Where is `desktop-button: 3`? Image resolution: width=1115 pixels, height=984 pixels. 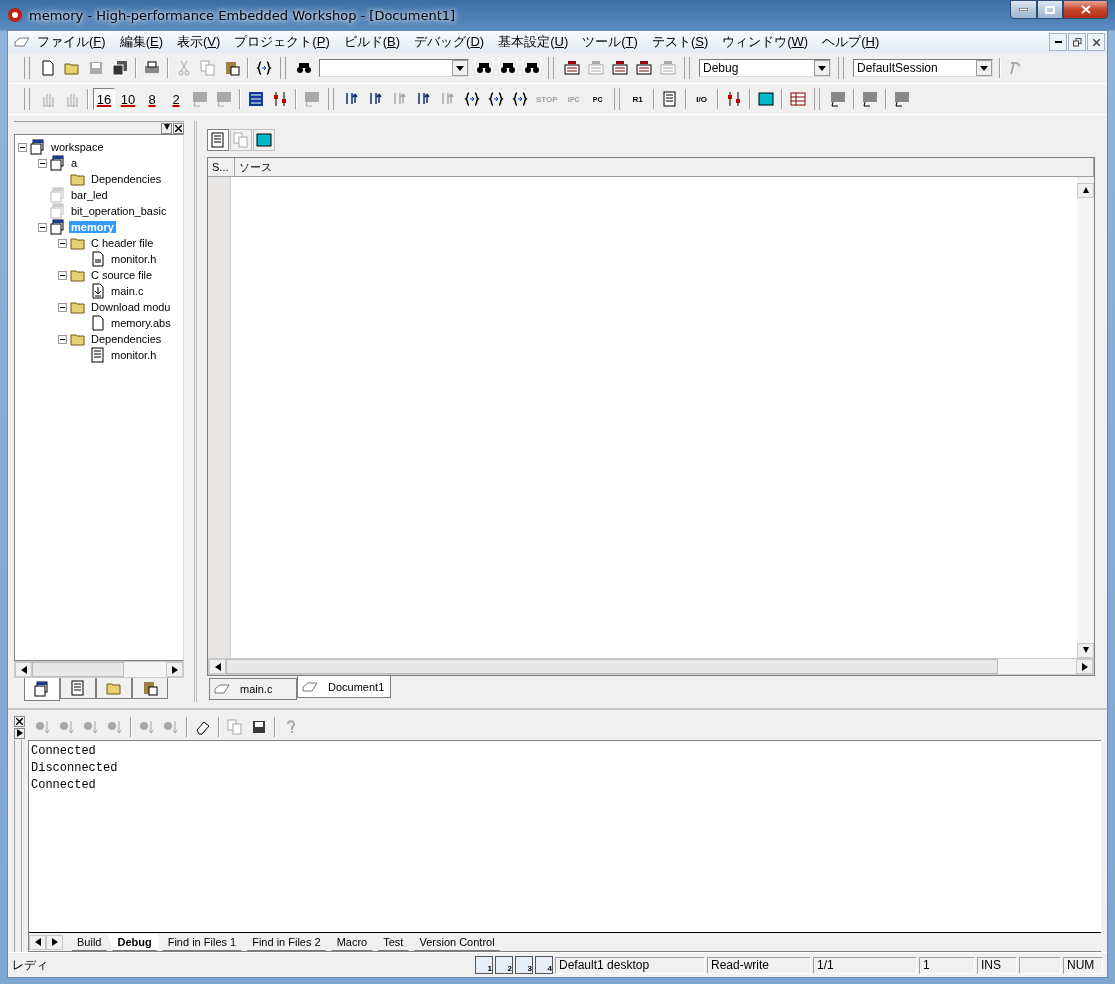
desktop-button: 3 is located at coordinates (524, 965).